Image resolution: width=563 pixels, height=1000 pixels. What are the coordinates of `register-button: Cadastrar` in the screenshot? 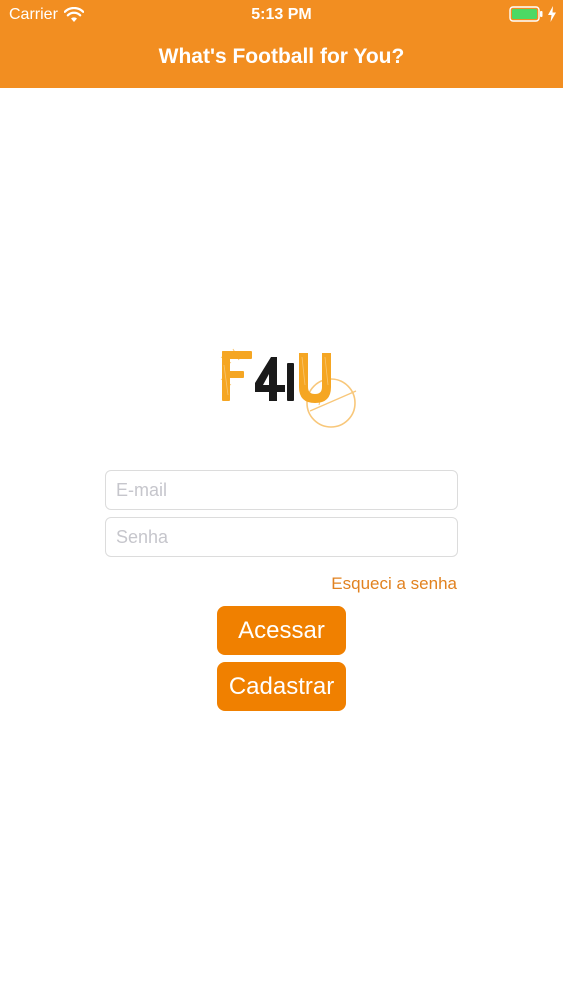 It's located at (281, 686).